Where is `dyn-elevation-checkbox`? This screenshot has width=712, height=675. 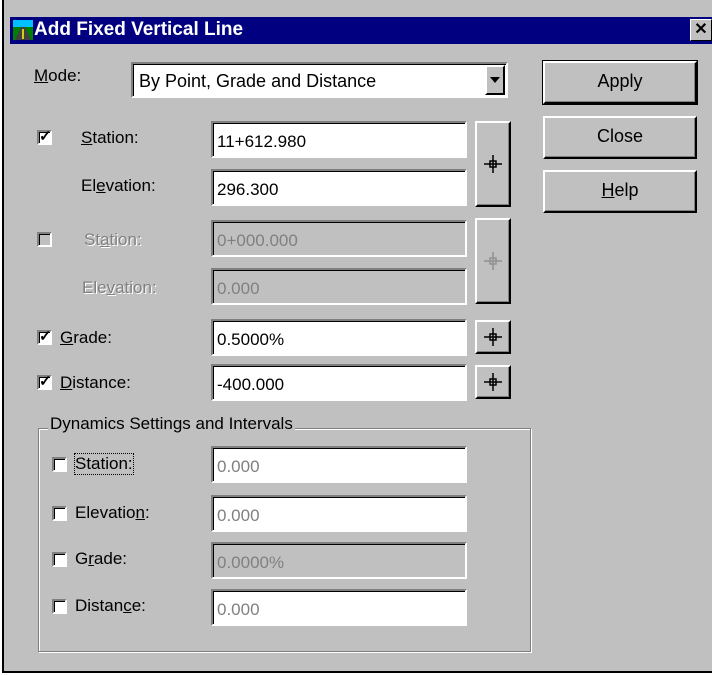
dyn-elevation-checkbox is located at coordinates (59, 513).